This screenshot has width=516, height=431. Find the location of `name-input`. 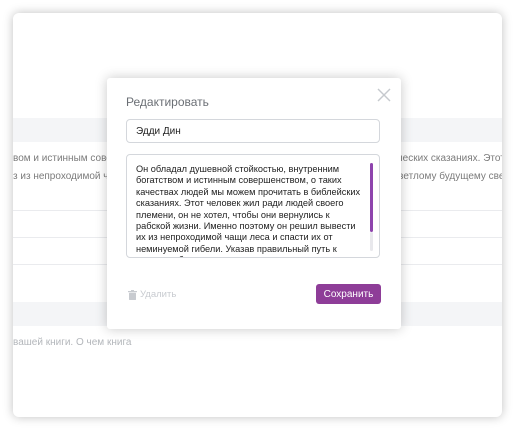

name-input is located at coordinates (253, 131).